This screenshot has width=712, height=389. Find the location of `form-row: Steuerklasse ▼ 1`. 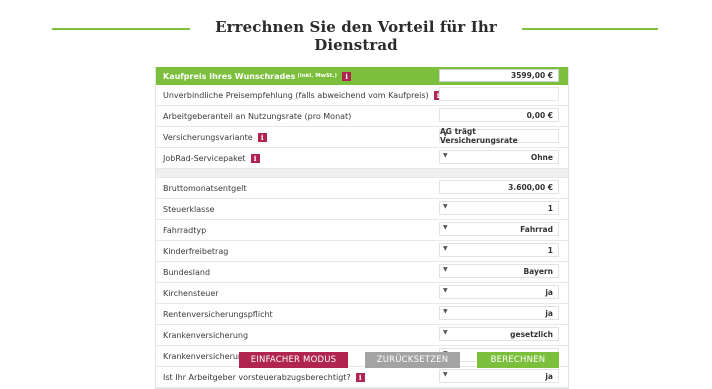

form-row: Steuerklasse ▼ 1 is located at coordinates (362, 209).